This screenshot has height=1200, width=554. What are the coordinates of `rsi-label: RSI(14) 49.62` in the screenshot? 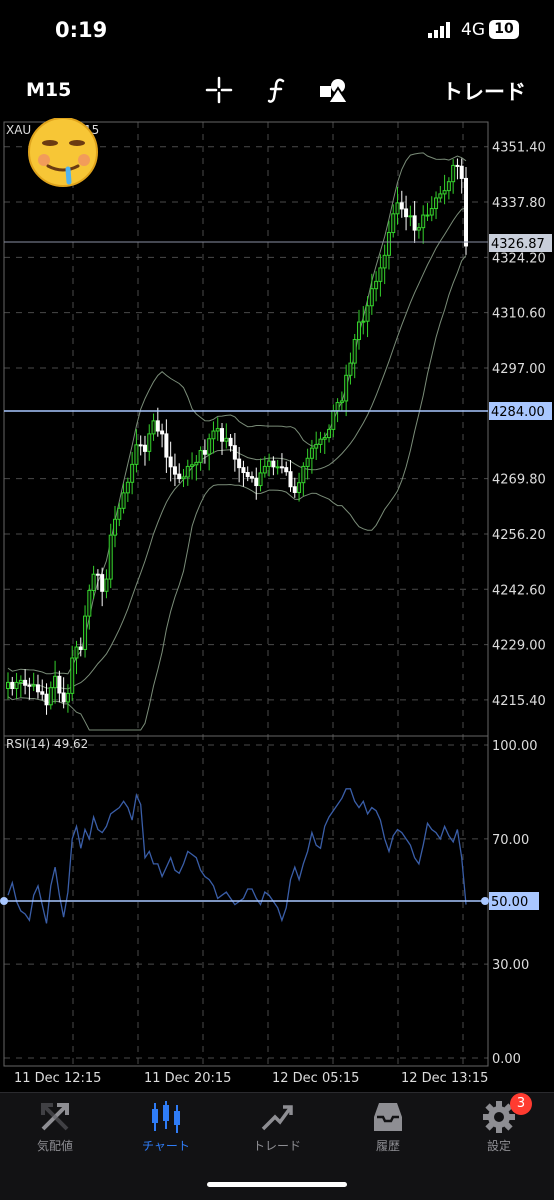 It's located at (47, 744).